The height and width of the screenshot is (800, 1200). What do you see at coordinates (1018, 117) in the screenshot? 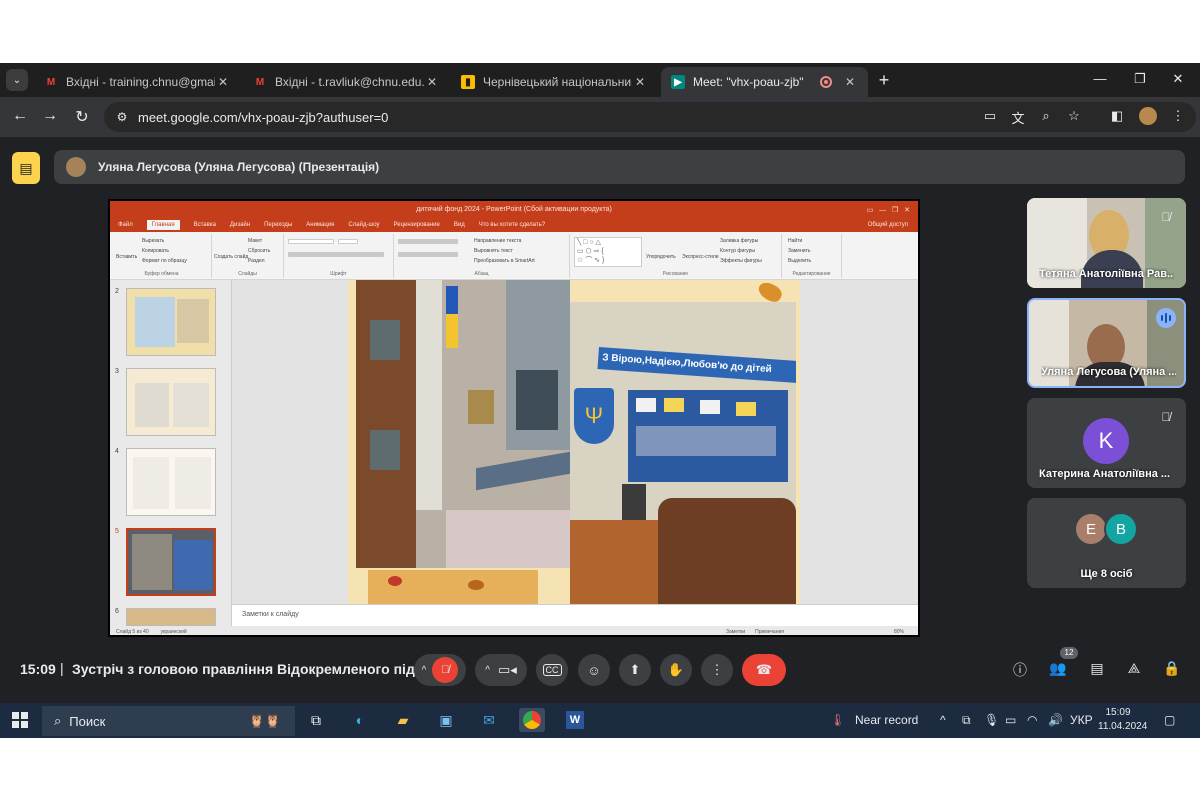
I see `translate-icon: 文` at bounding box center [1018, 117].